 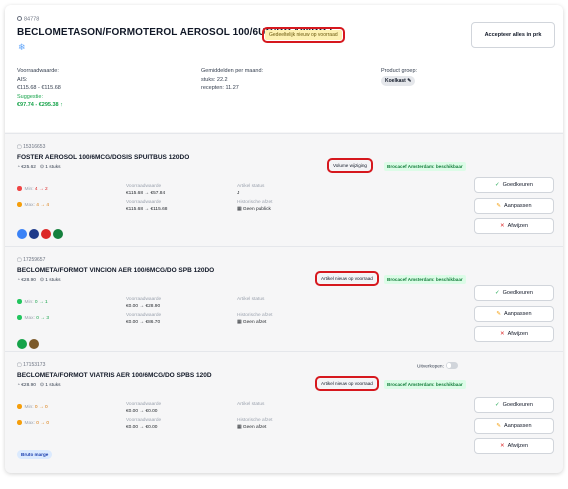 What do you see at coordinates (22, 47) in the screenshot?
I see `snowflake-icon: ❄` at bounding box center [22, 47].